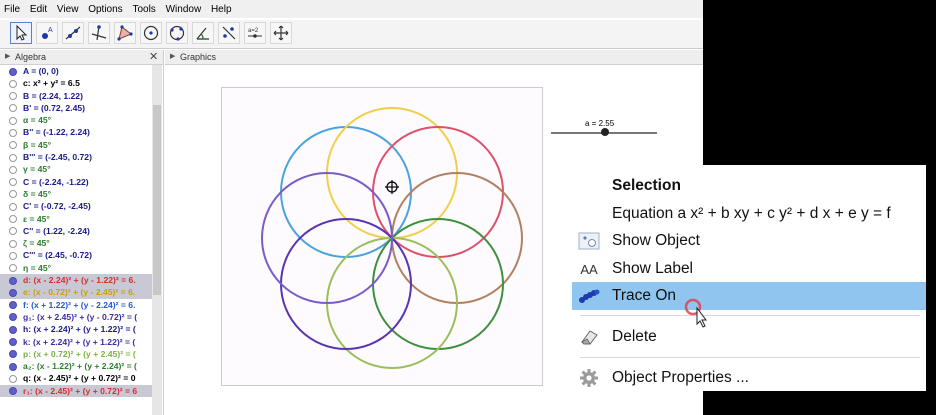  I want to click on menu-window: Window, so click(183, 7).